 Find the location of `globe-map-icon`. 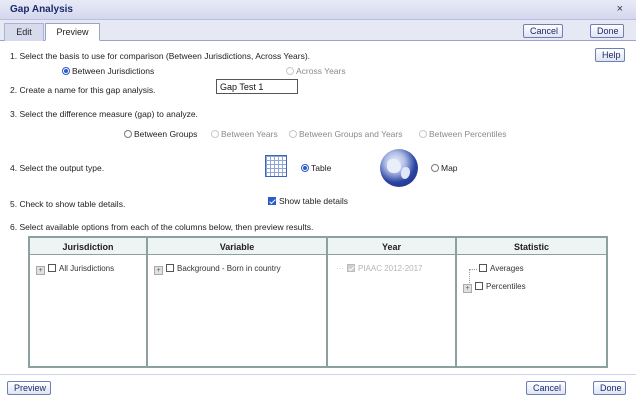

globe-map-icon is located at coordinates (399, 168).